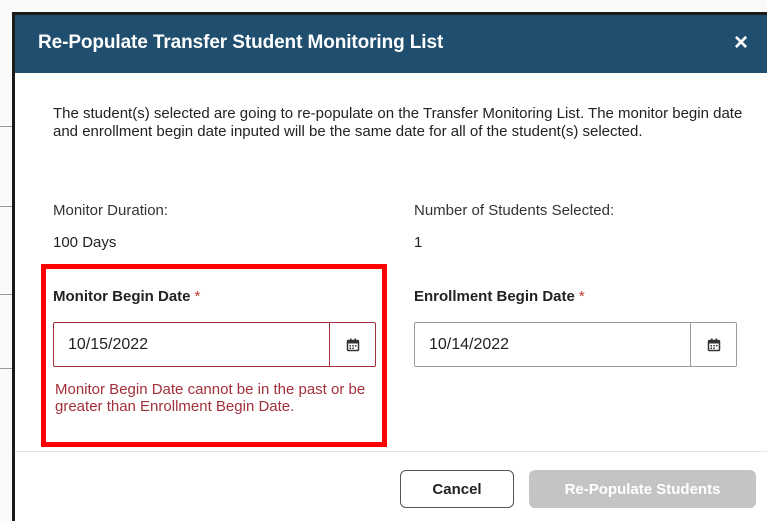 The image size is (767, 521). Describe the element at coordinates (581, 296) in the screenshot. I see `required-indicator: *` at that location.